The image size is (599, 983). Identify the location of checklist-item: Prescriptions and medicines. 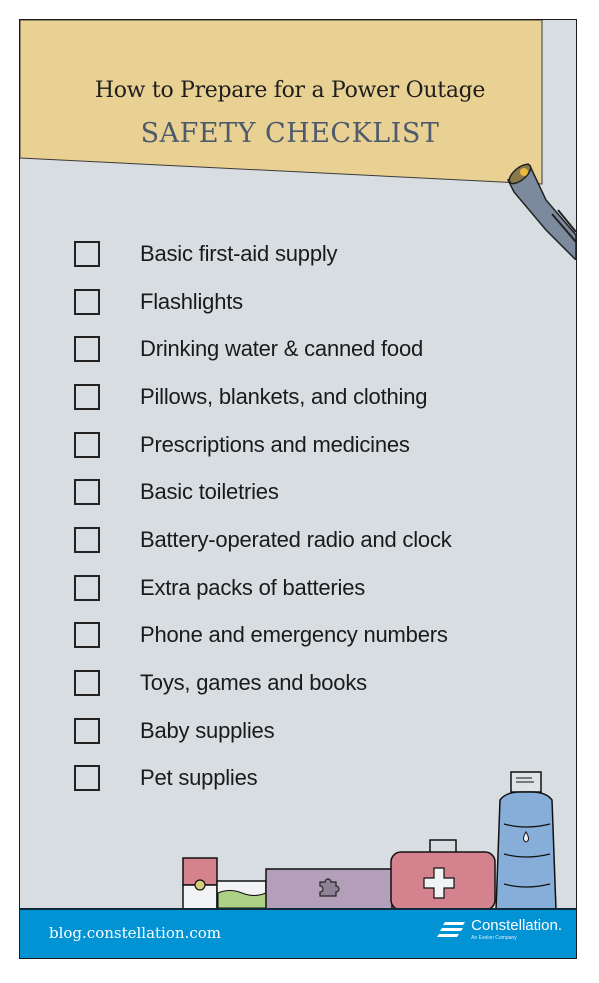
(263, 445).